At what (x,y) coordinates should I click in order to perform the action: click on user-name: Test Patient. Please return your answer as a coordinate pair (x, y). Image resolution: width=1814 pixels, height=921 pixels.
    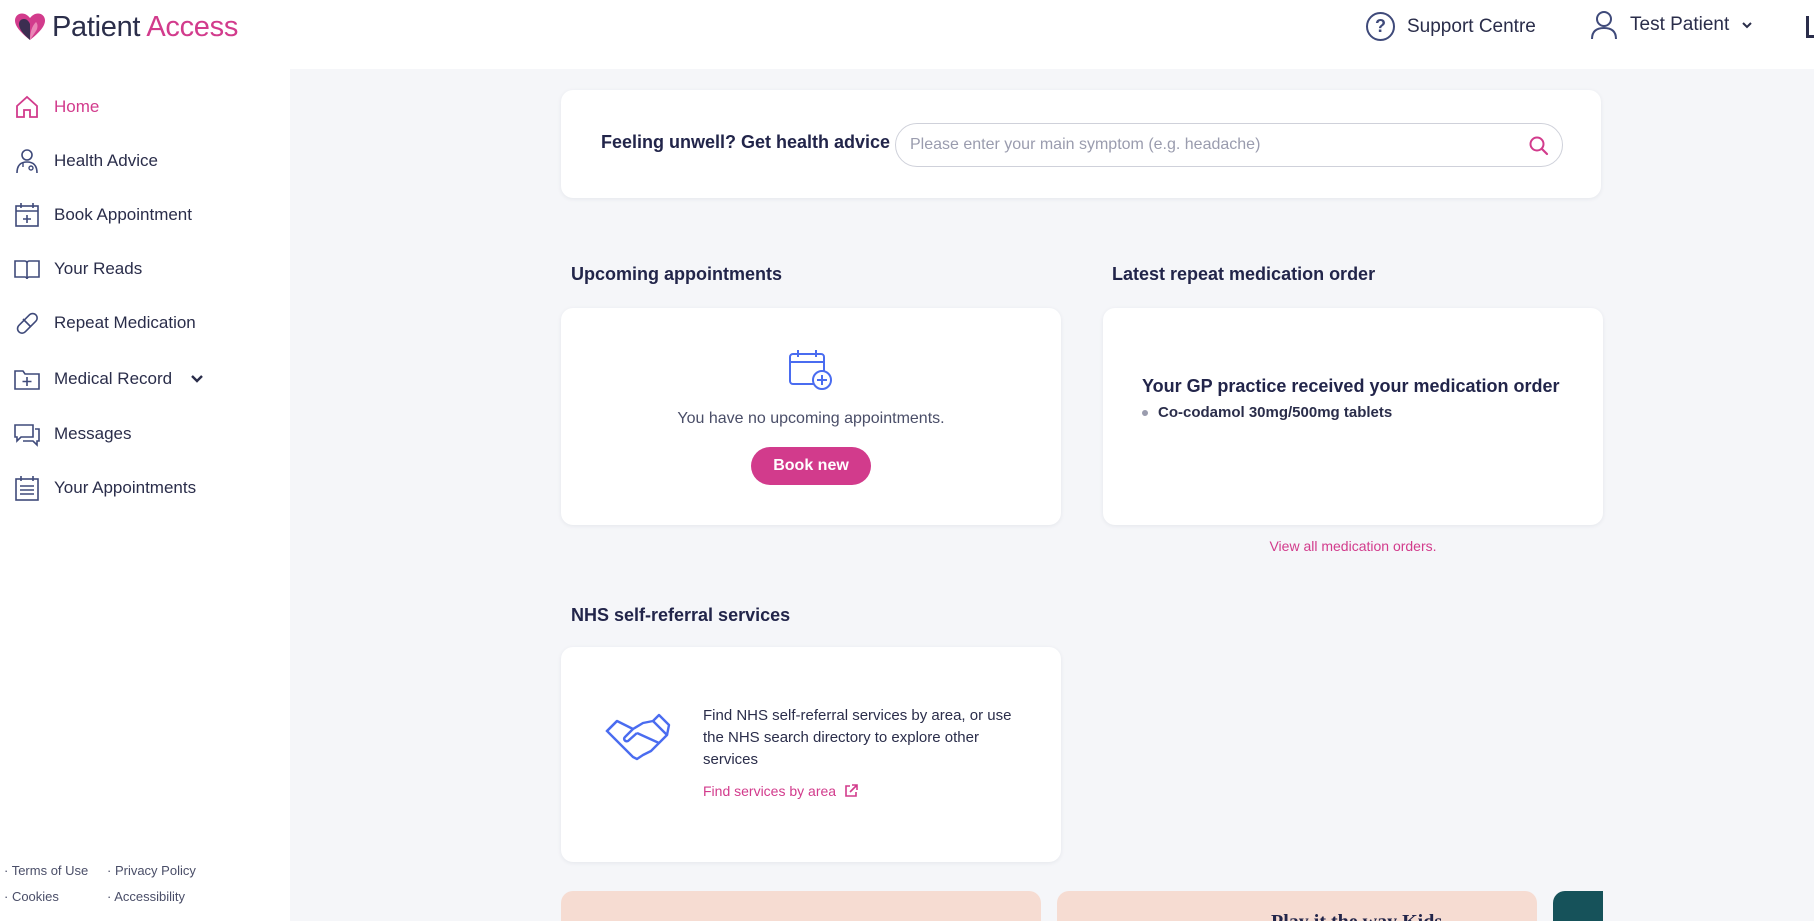
    Looking at the image, I should click on (1680, 24).